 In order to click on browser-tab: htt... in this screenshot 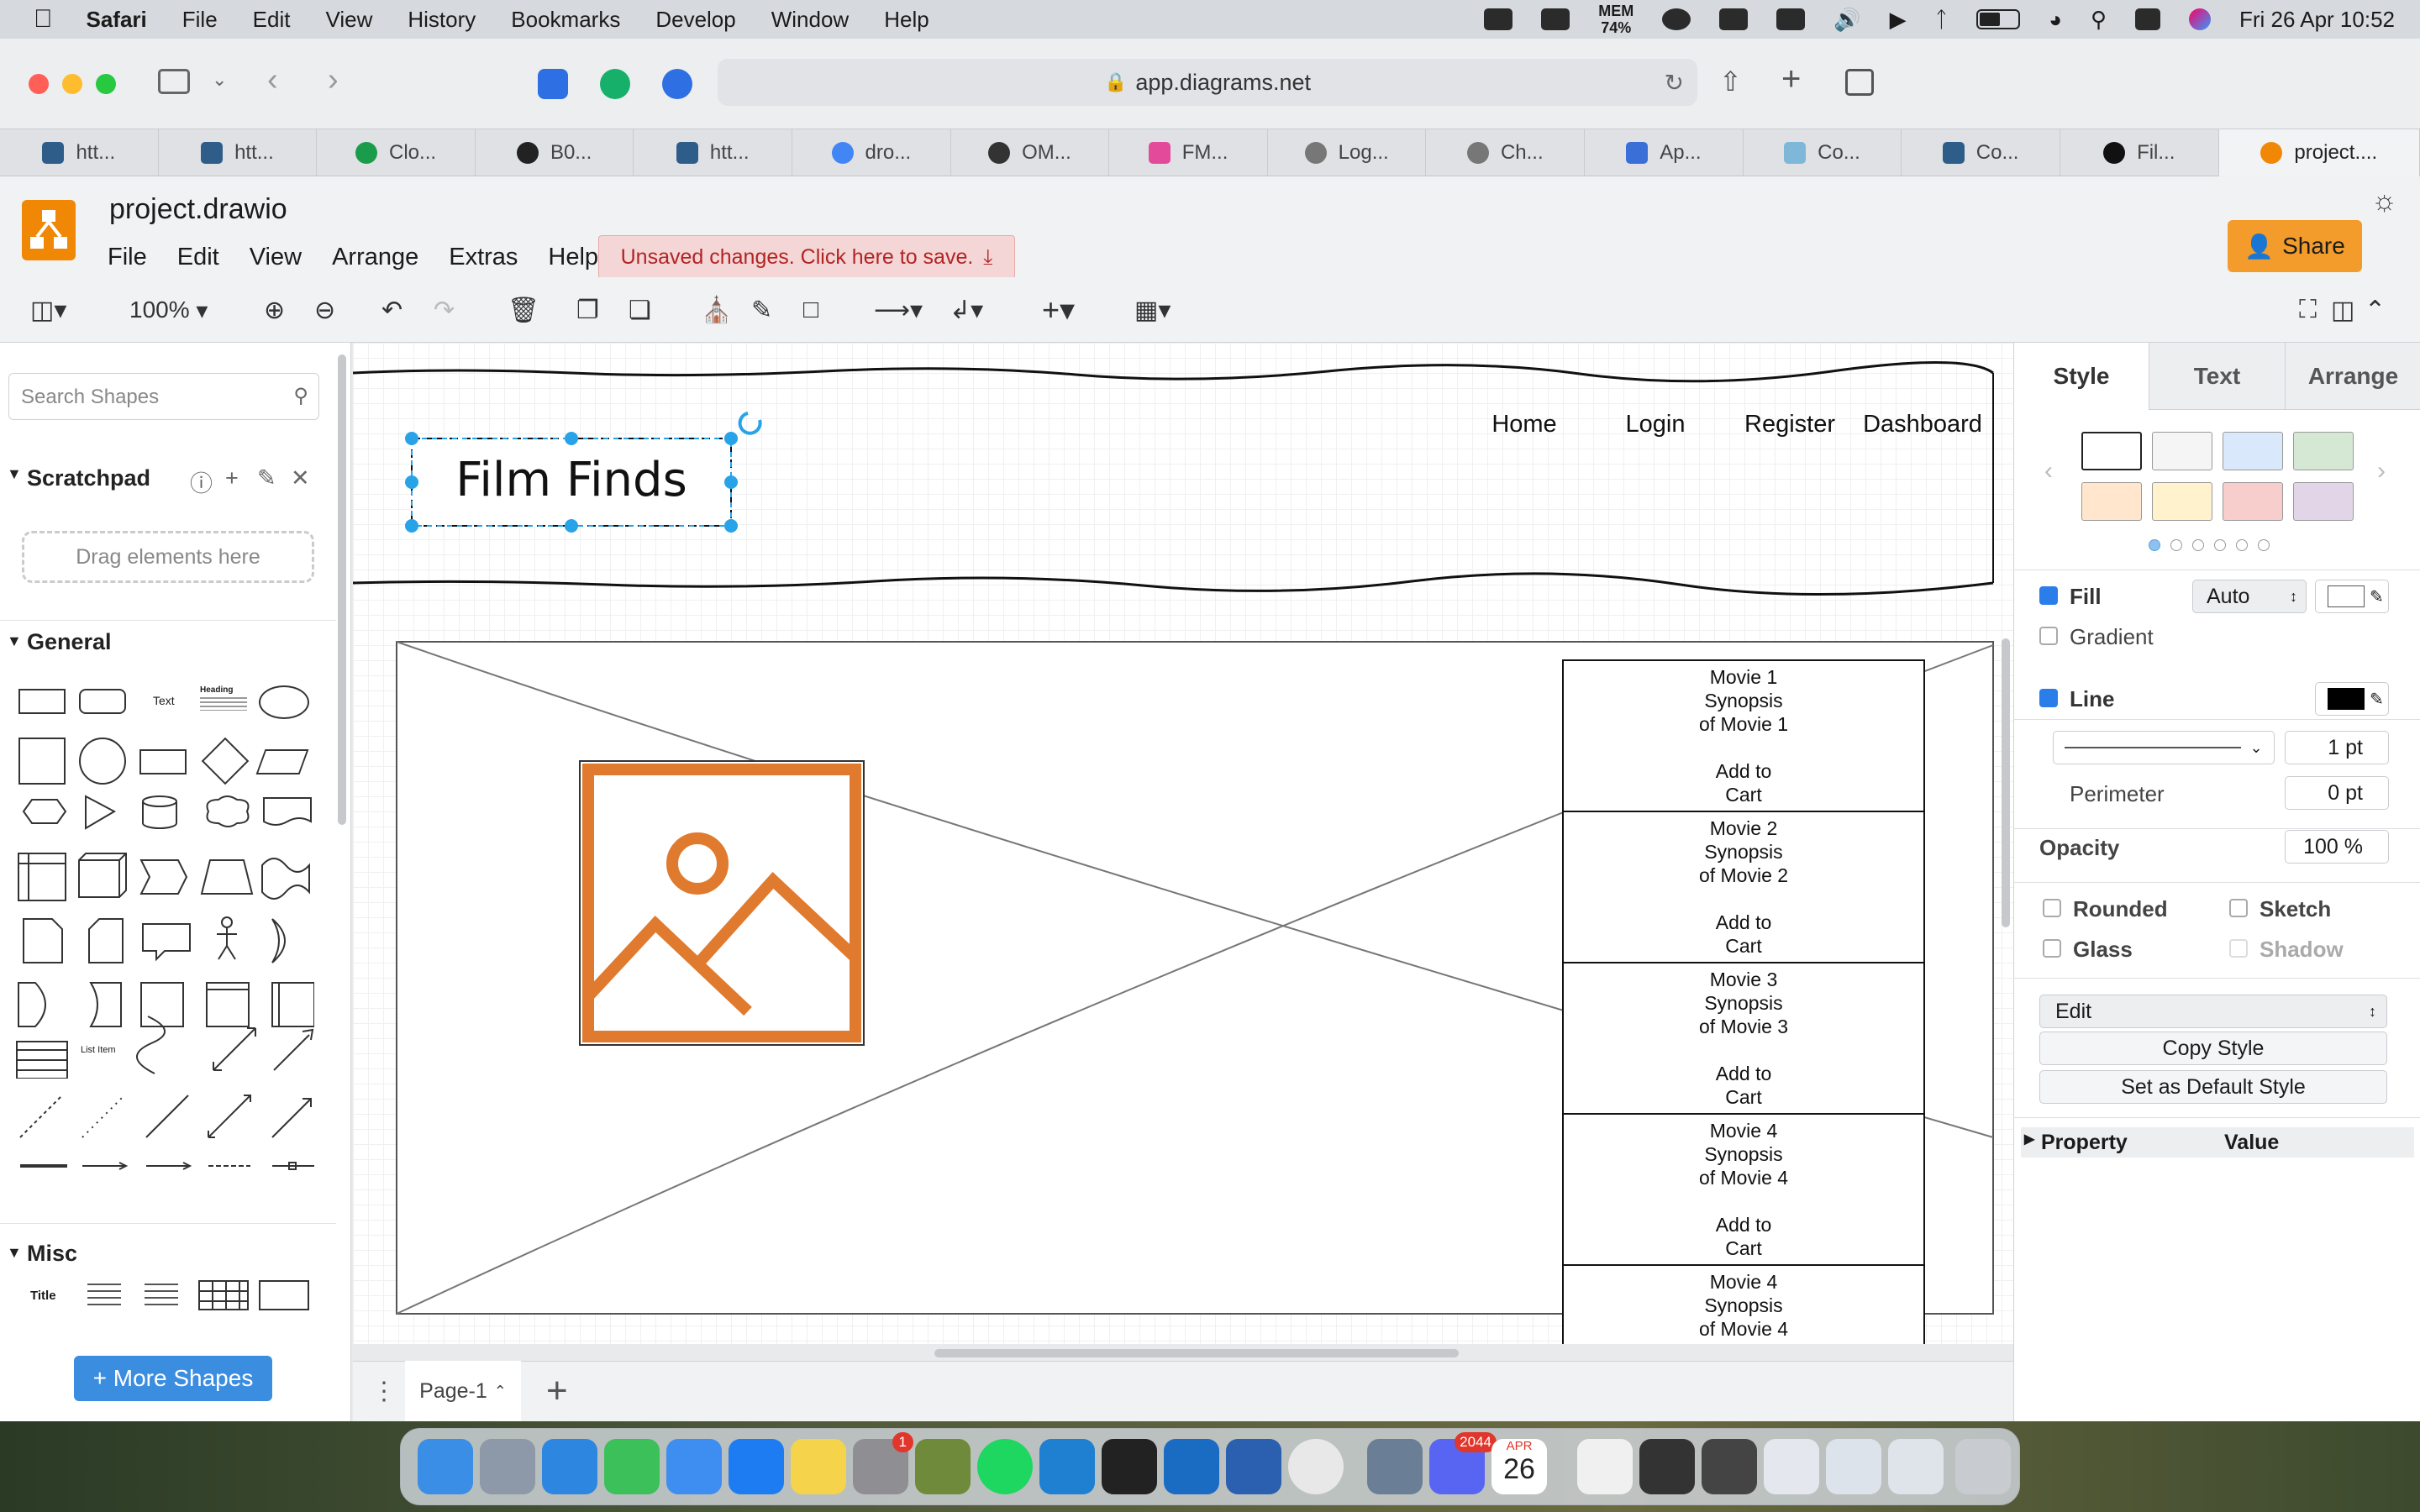, I will do `click(79, 152)`.